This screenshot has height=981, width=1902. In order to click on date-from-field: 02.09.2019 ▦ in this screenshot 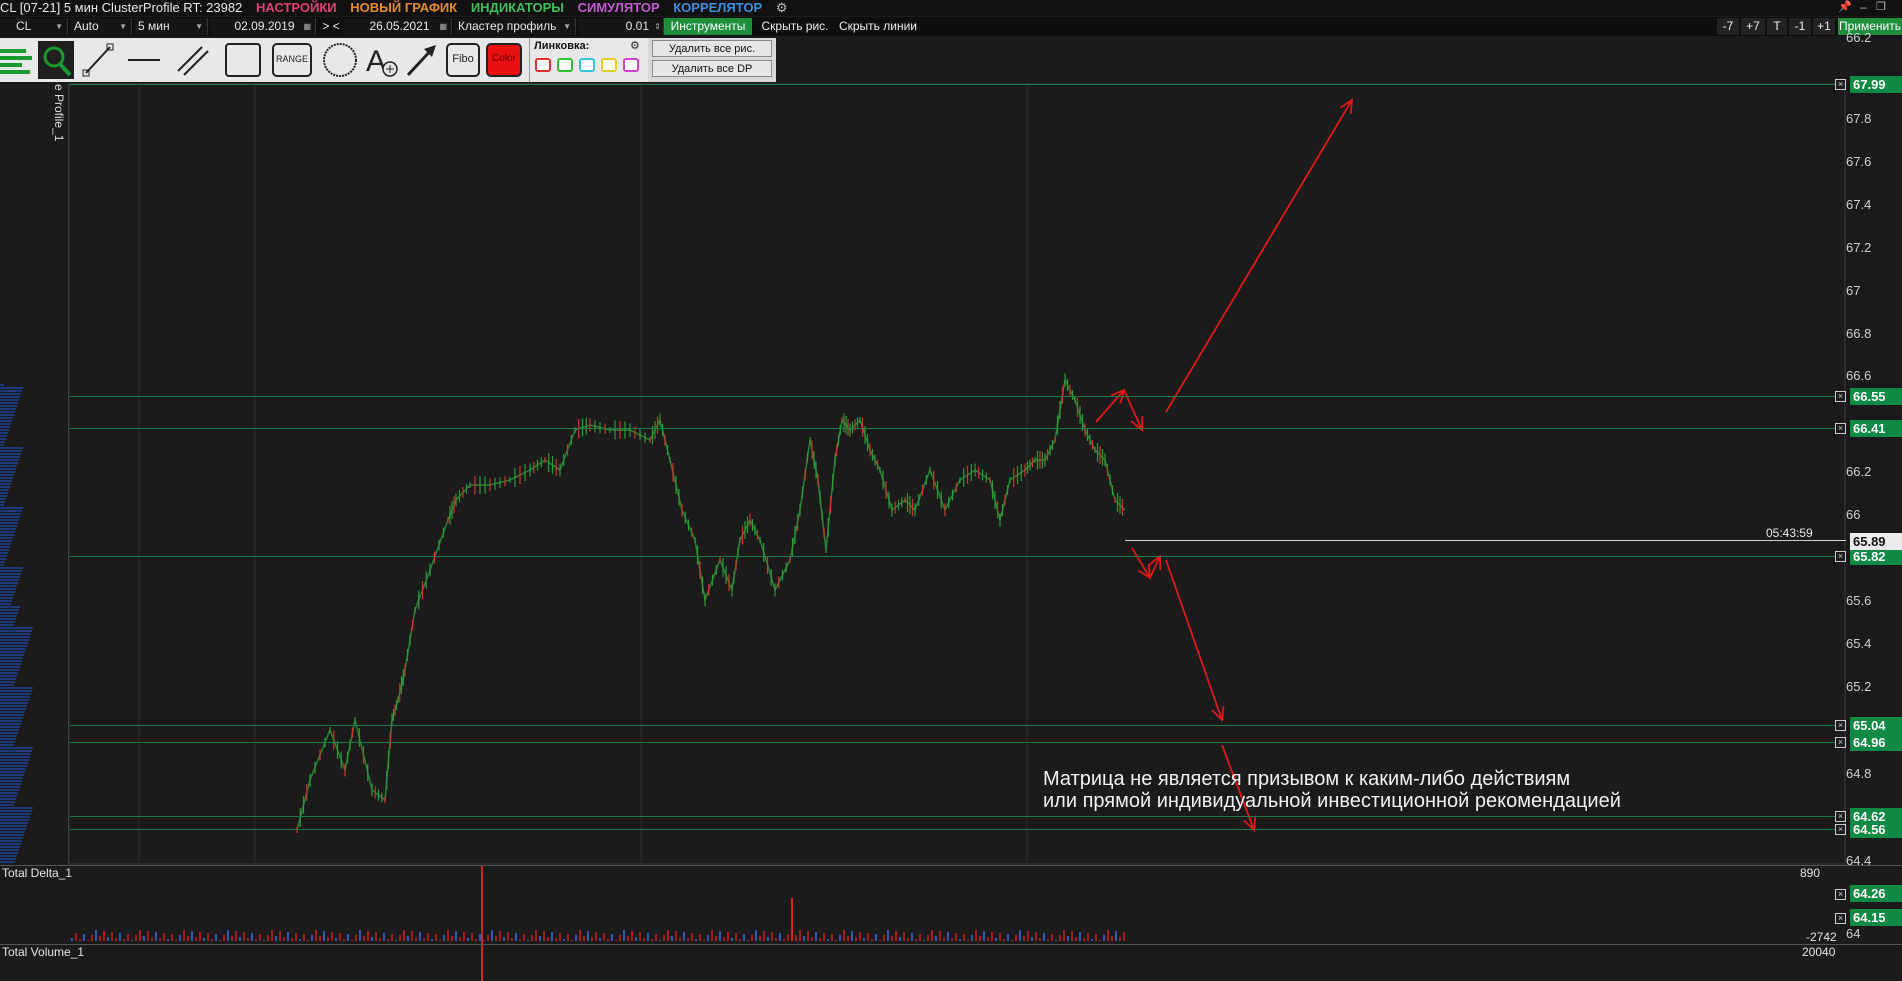, I will do `click(263, 26)`.